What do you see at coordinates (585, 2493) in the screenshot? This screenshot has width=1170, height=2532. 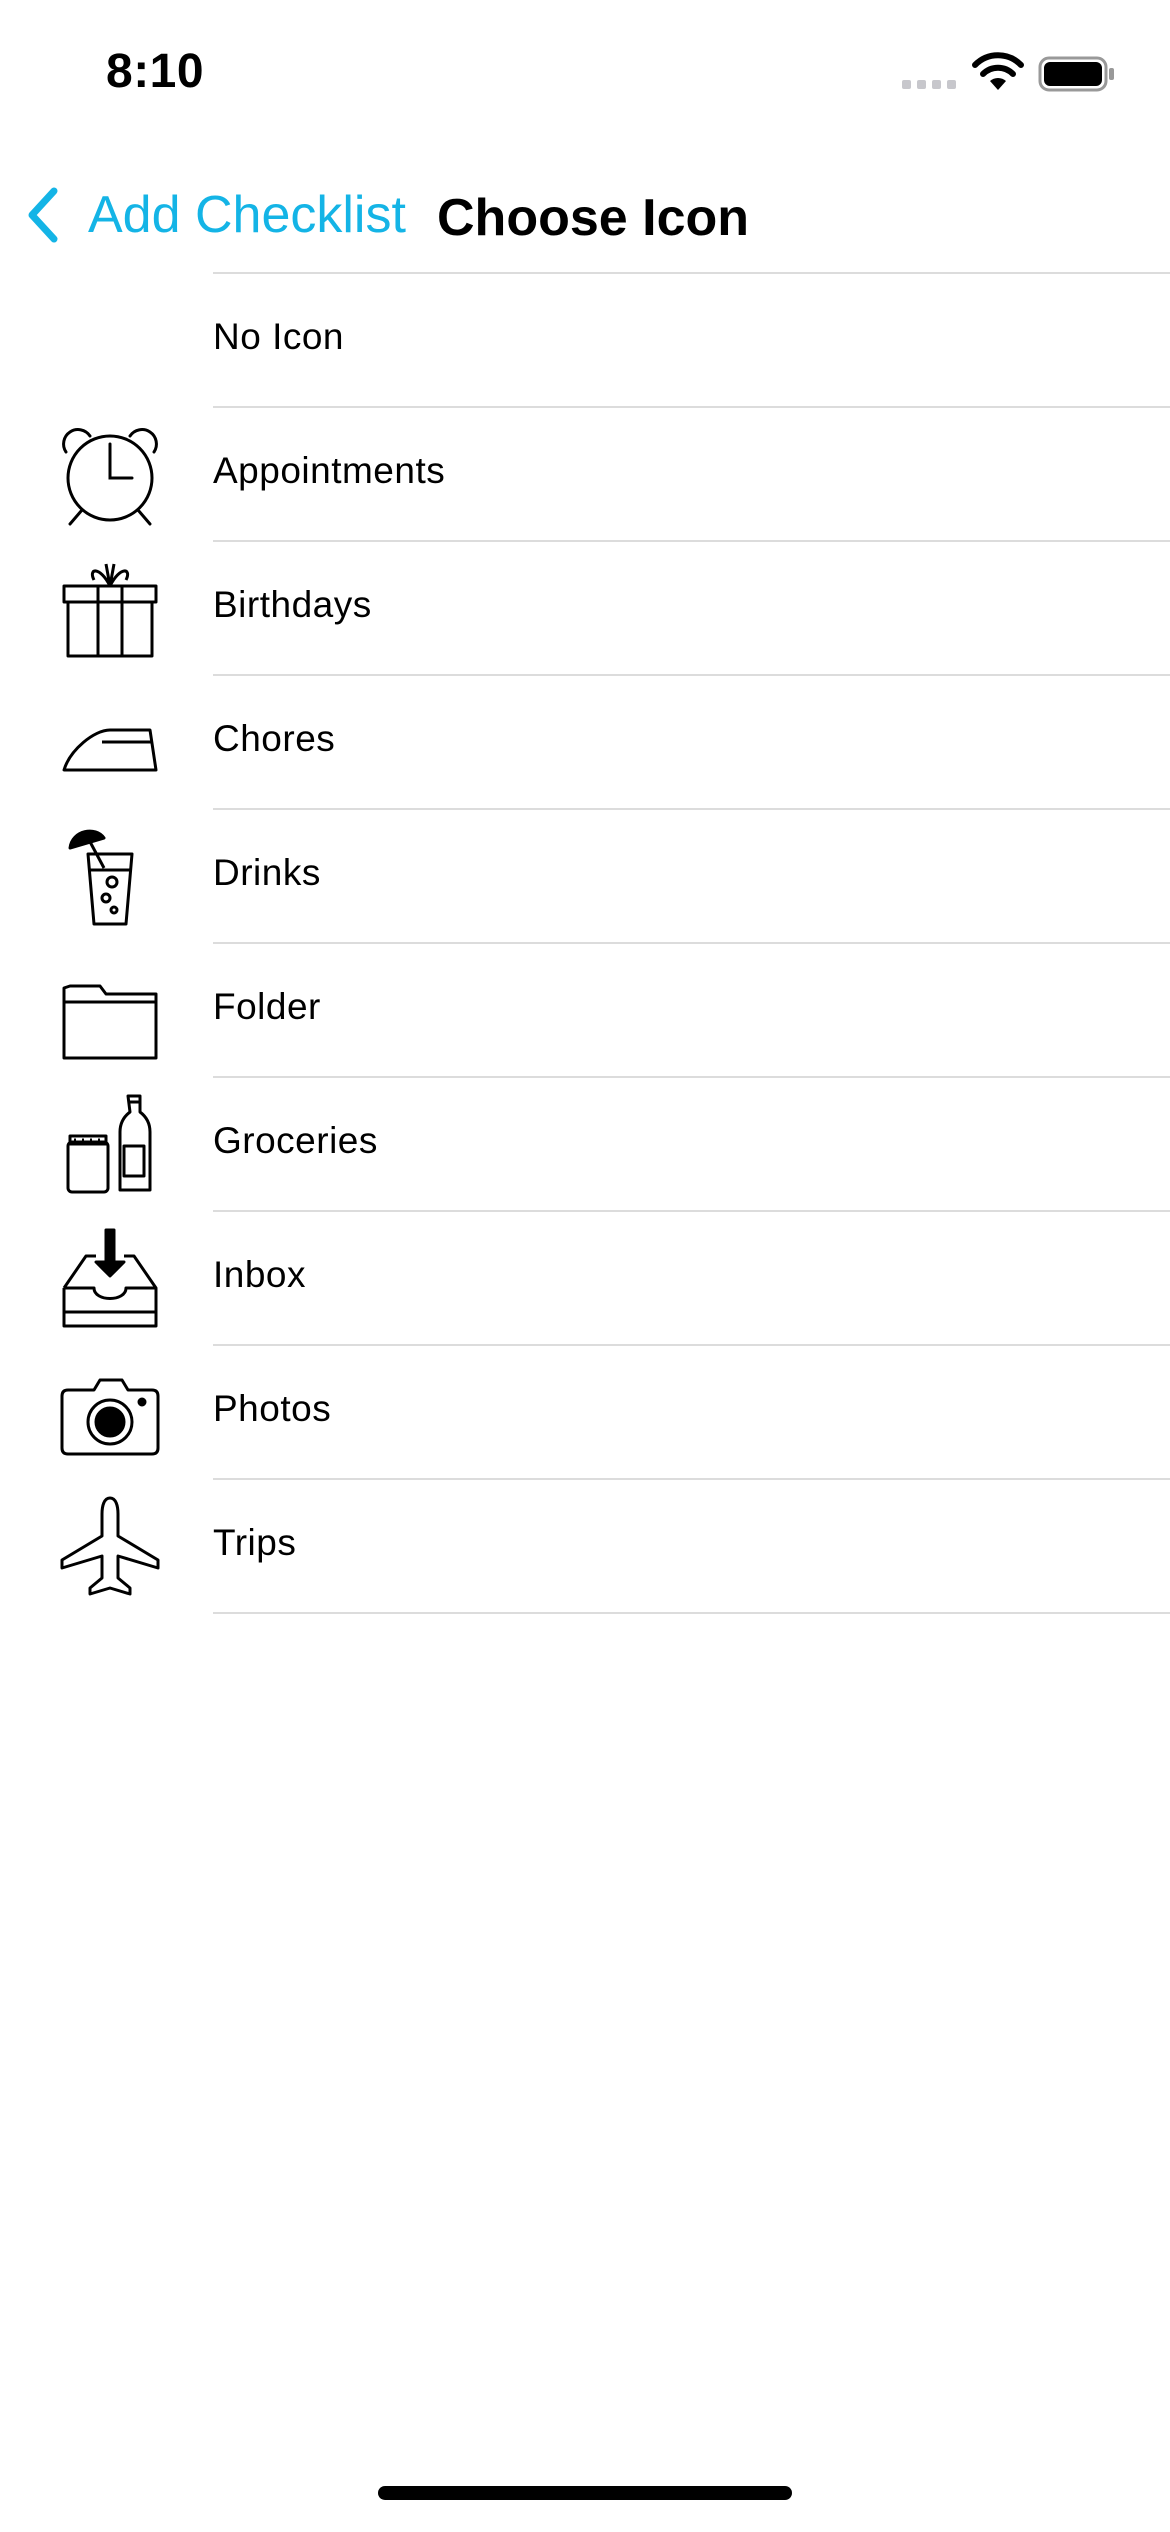 I see `home-indicator` at bounding box center [585, 2493].